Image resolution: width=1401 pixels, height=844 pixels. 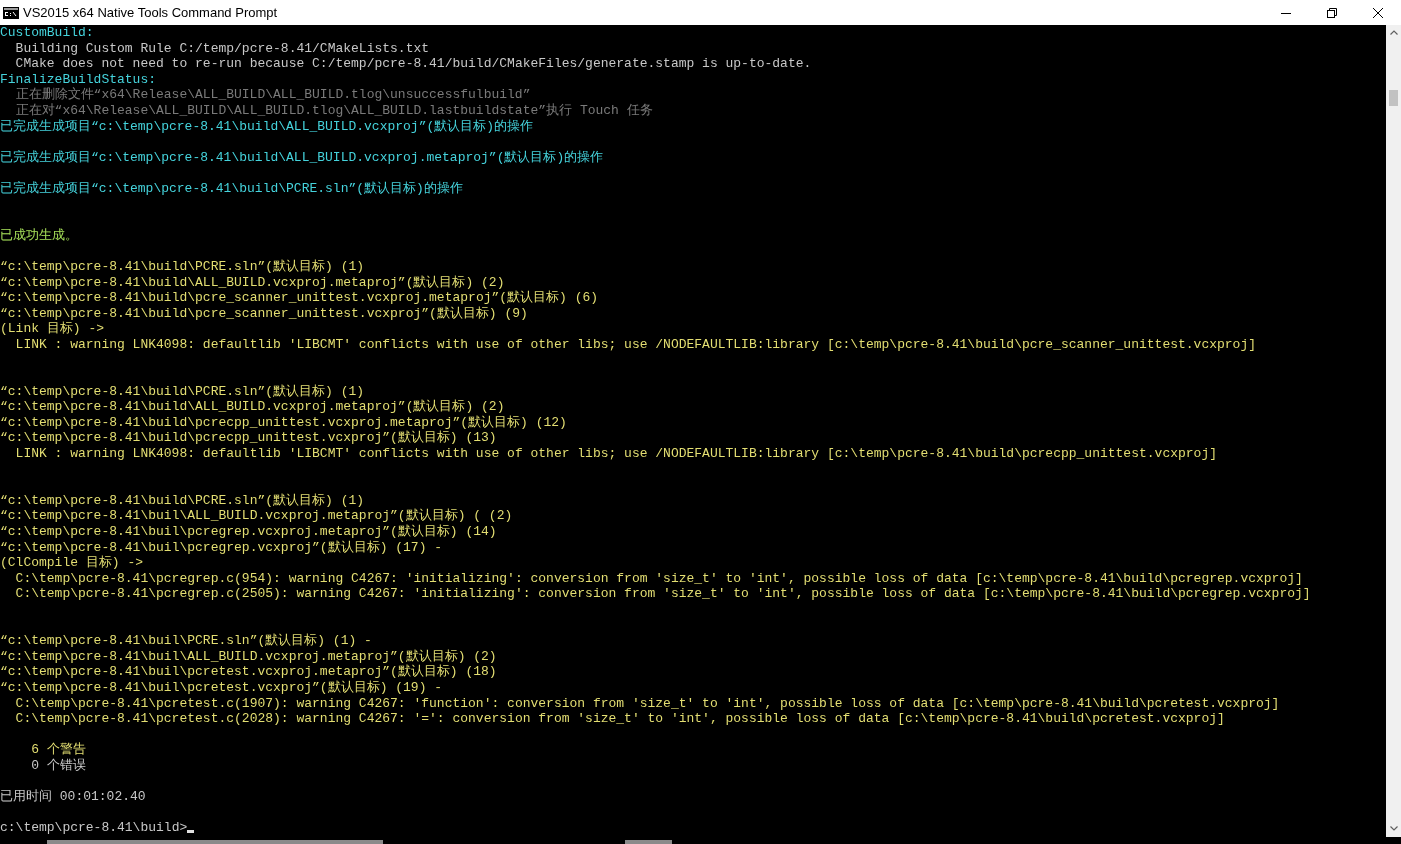 I want to click on output-line: CMake does not need to re-run because C:/temp/pcre-8.41/build/CMakeFiles/generate.stamp is up-to-date., so click(x=413, y=64).